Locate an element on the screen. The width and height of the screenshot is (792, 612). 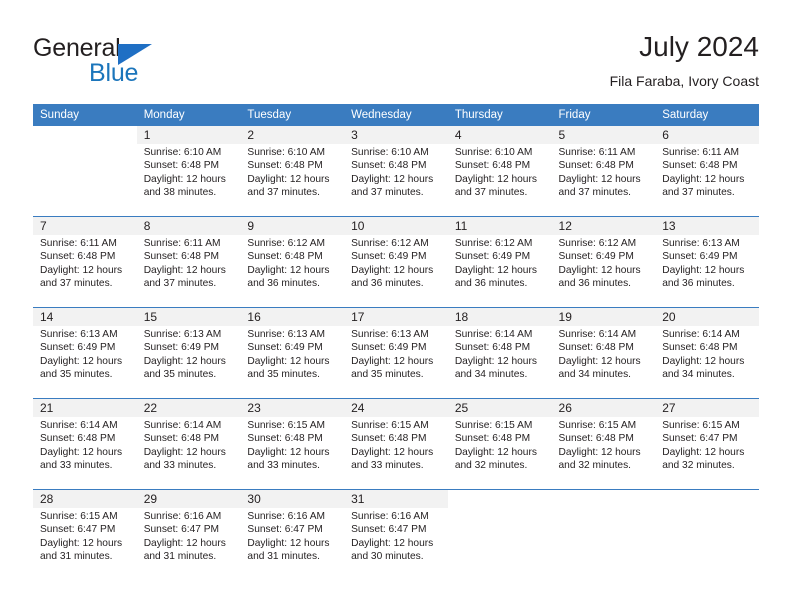
day-number is located at coordinates (707, 499).